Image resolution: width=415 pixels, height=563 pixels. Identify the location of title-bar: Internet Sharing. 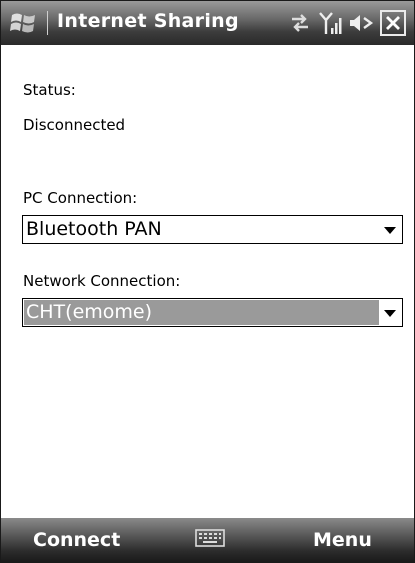
(207, 23).